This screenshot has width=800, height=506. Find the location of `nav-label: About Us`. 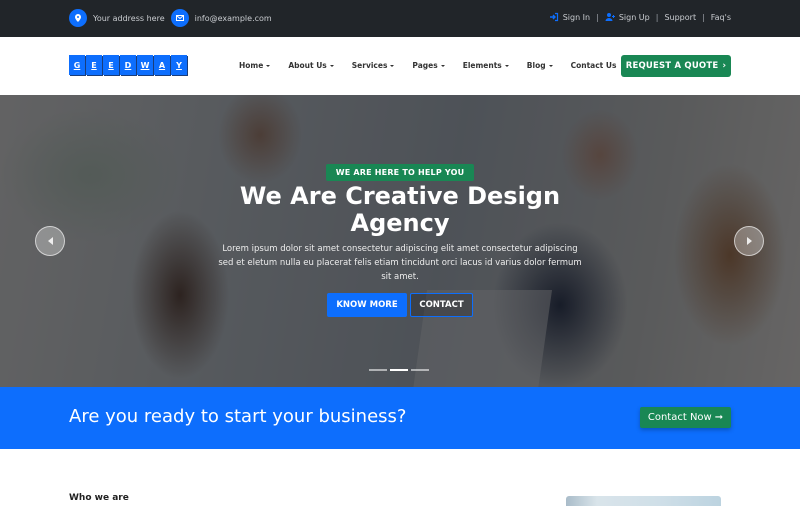

nav-label: About Us is located at coordinates (307, 65).